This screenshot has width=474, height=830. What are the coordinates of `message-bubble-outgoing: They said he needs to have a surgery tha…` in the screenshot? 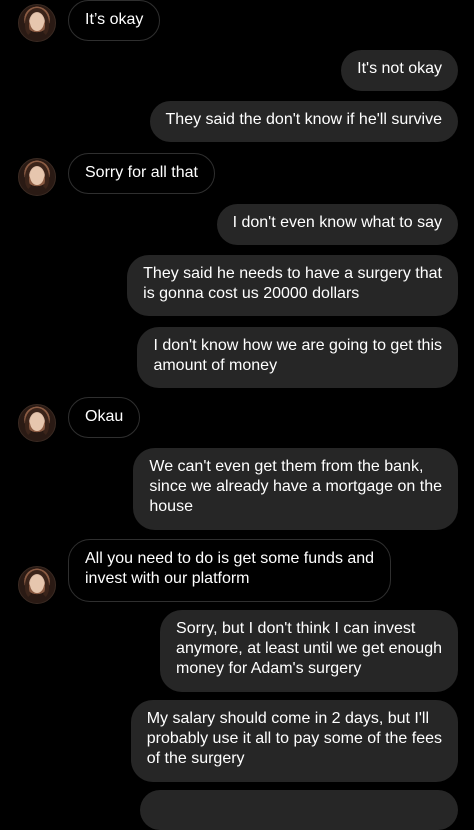 It's located at (292, 285).